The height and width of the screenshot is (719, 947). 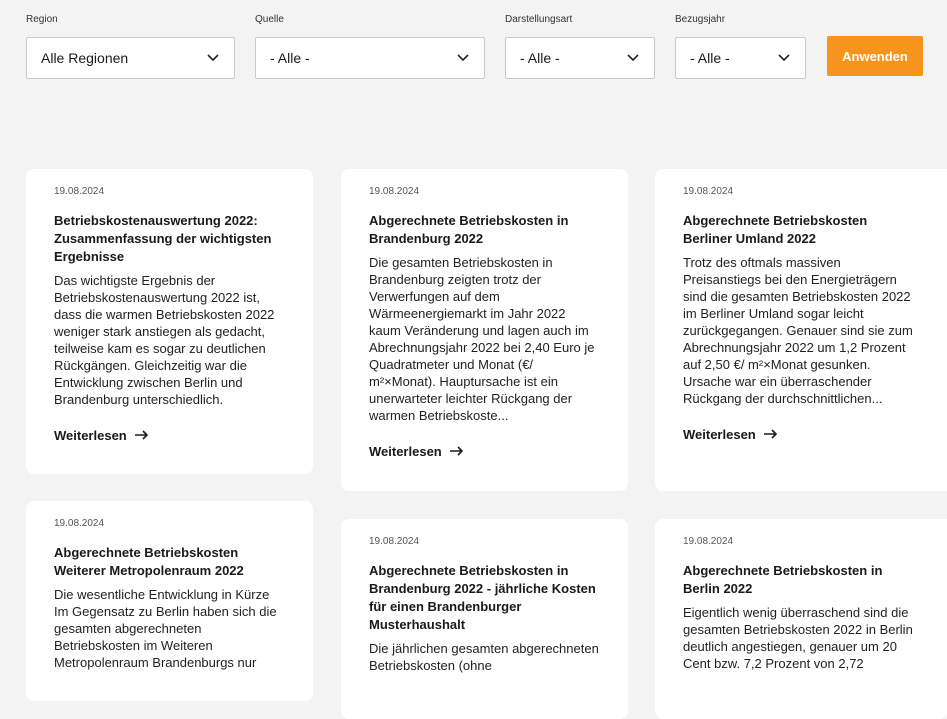 I want to click on darstellungsart-value: - Alle -, so click(x=540, y=58).